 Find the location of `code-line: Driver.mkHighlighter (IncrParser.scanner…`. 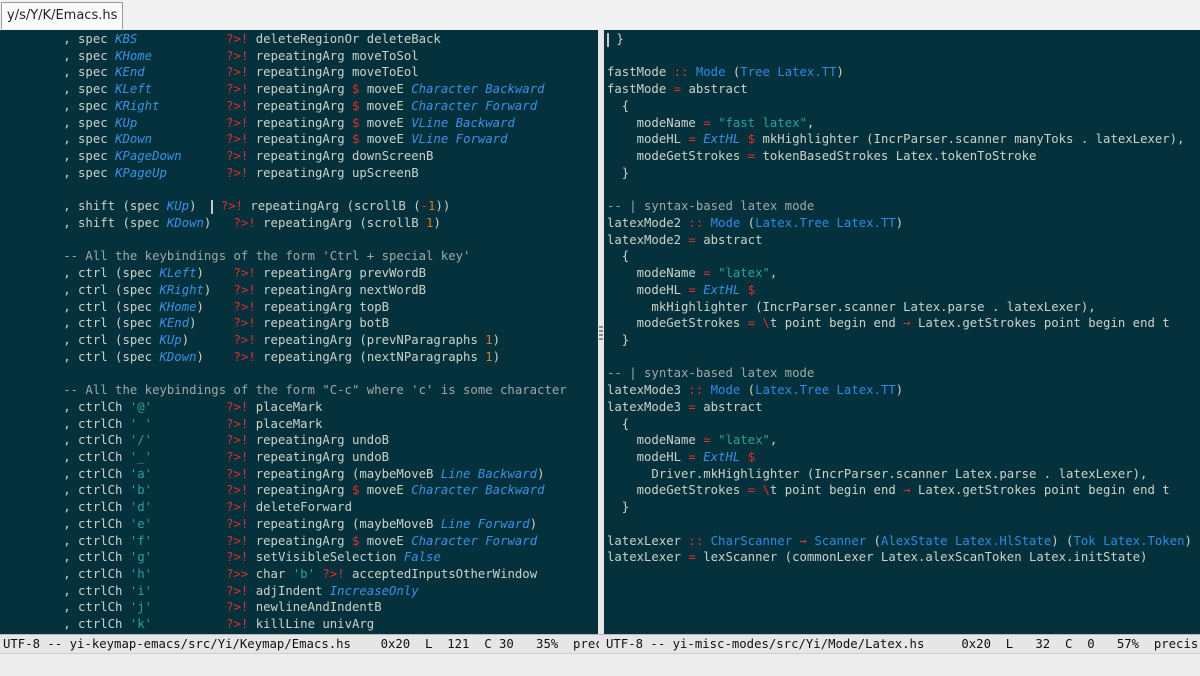

code-line: Driver.mkHighlighter (IncrParser.scanner… is located at coordinates (899, 474).